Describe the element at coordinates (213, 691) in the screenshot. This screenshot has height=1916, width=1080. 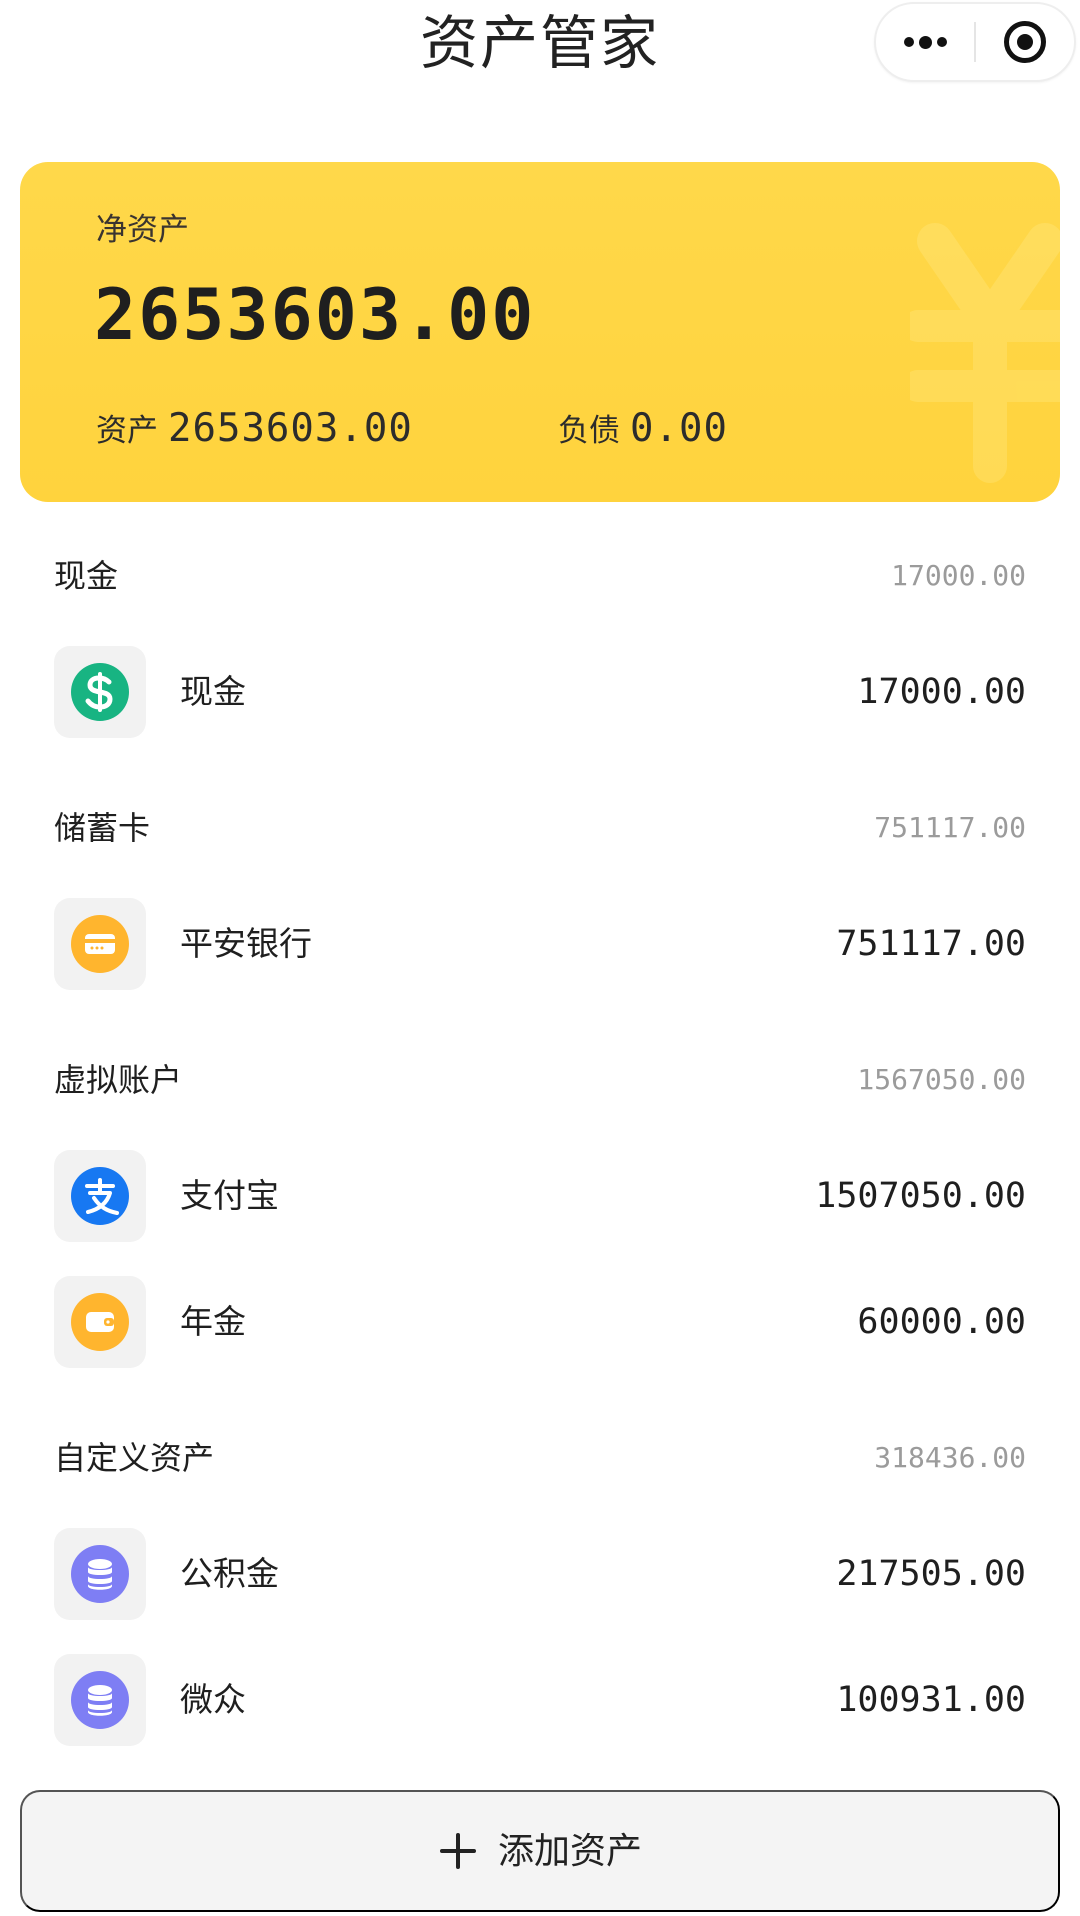
I see `asset-name: 现金` at that location.